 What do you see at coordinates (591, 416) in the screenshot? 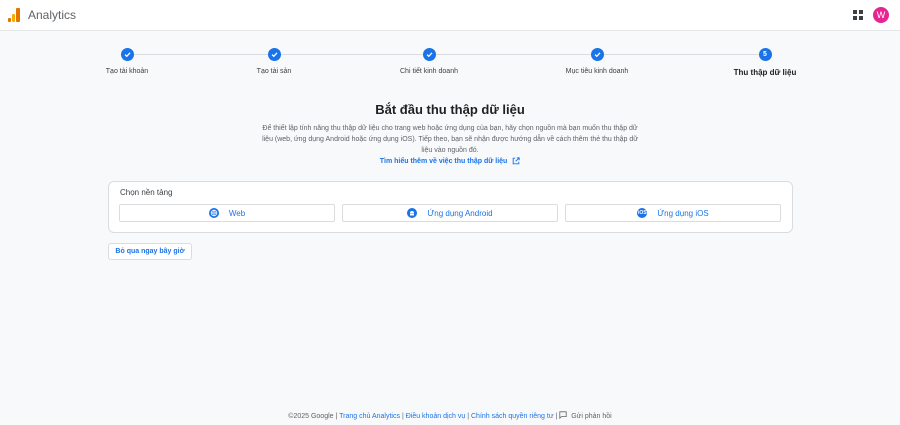
I see `feedback-text: Gửi phản hồi` at bounding box center [591, 416].